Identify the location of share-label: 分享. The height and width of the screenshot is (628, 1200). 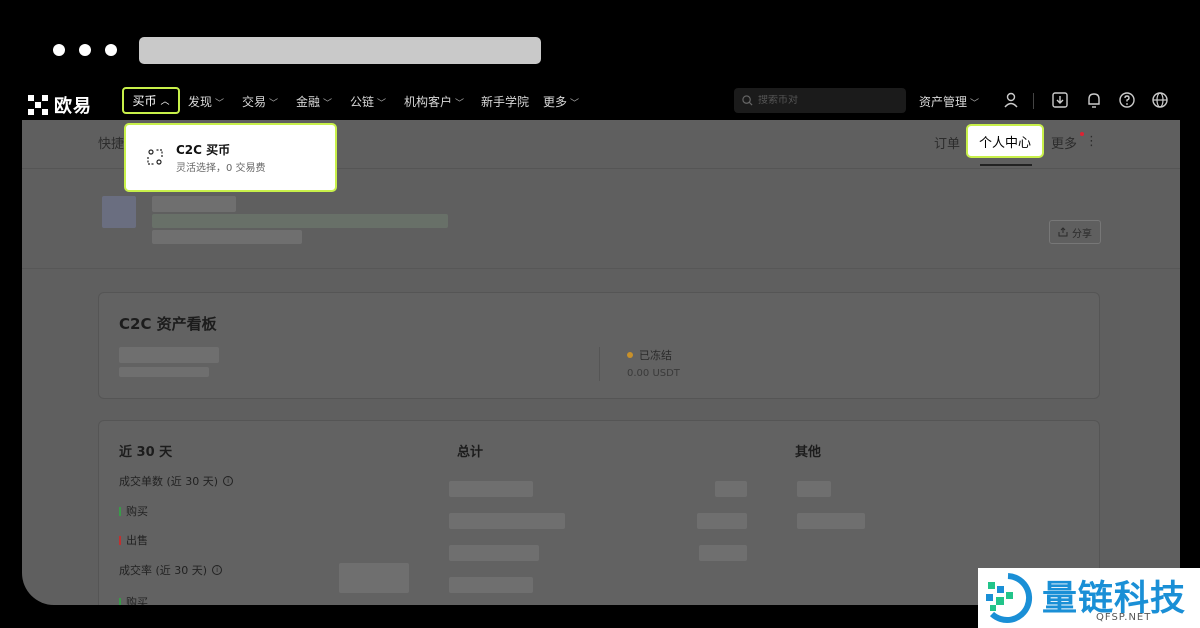
(1082, 234).